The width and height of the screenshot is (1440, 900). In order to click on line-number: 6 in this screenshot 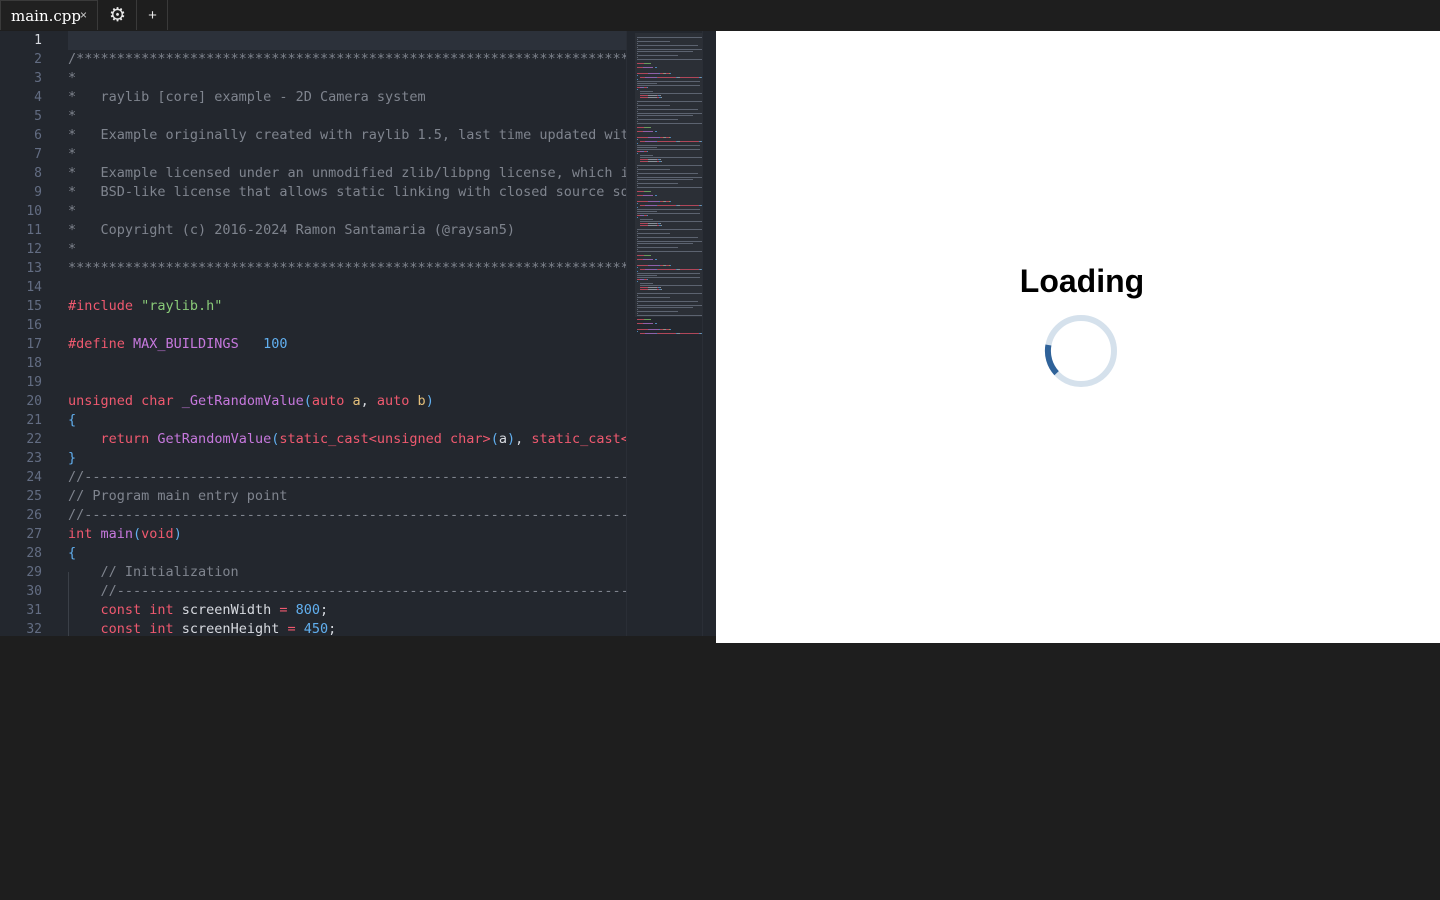, I will do `click(38, 135)`.